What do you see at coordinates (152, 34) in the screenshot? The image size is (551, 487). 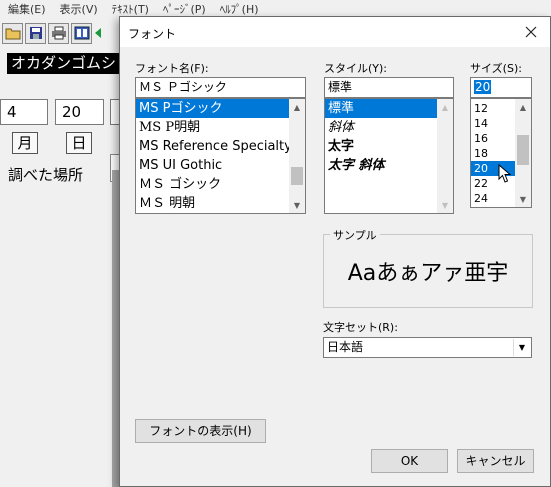 I see `dialog-title: フォント` at bounding box center [152, 34].